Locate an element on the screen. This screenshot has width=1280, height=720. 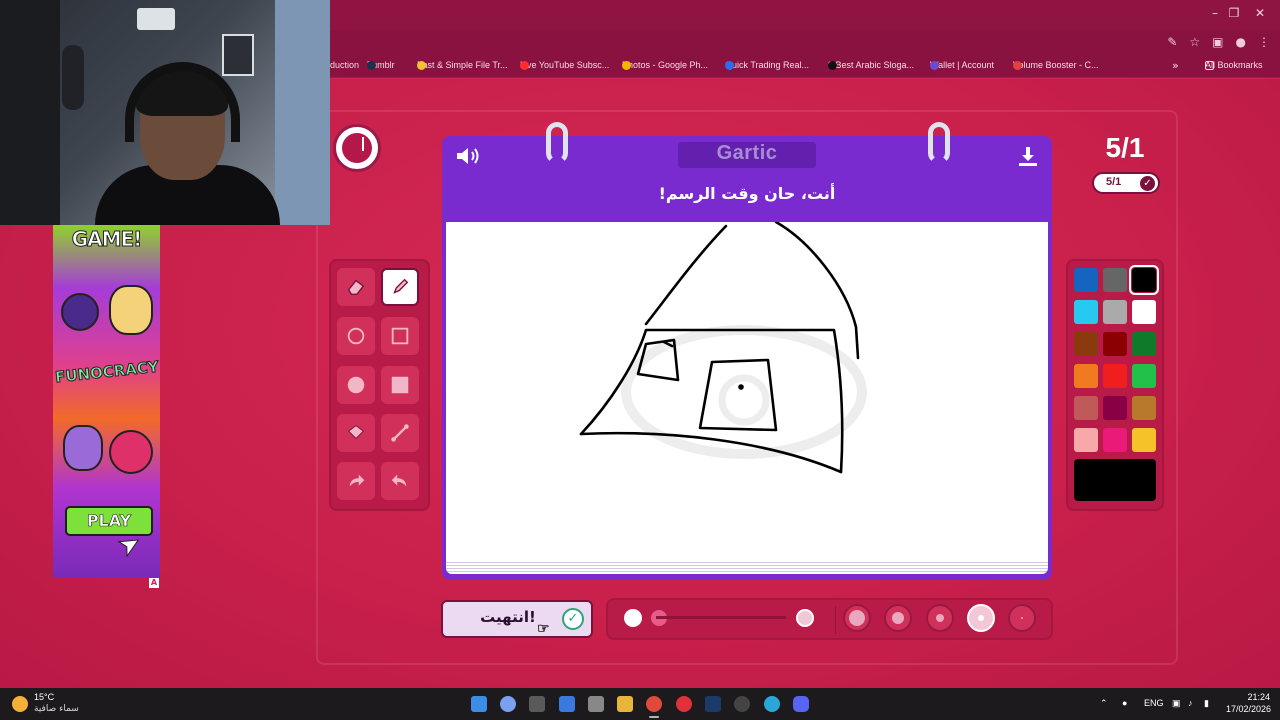
rectangle-outline-tool is located at coordinates (400, 336).